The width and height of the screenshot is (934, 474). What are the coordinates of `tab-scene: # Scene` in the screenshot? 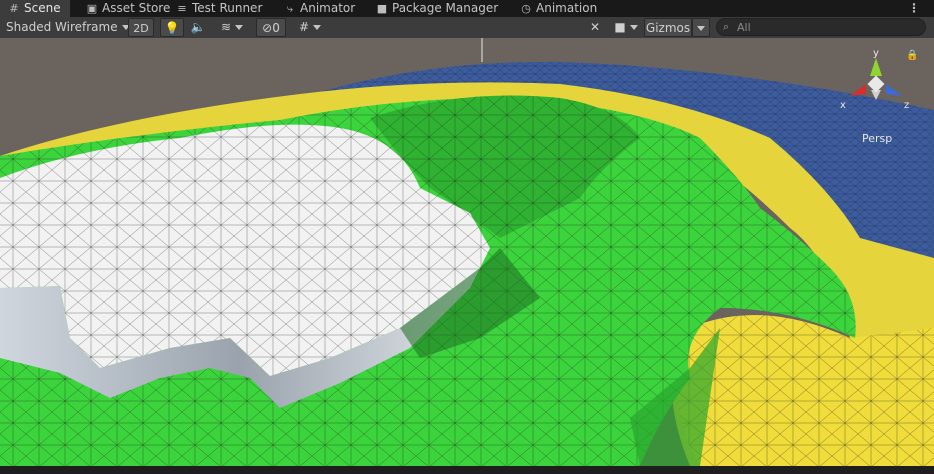 It's located at (35, 8).